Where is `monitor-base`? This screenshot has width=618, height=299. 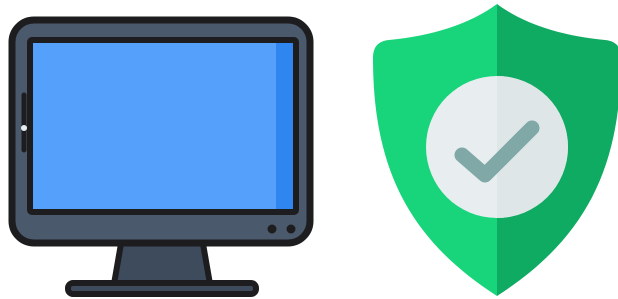
monitor-base is located at coordinates (162, 288).